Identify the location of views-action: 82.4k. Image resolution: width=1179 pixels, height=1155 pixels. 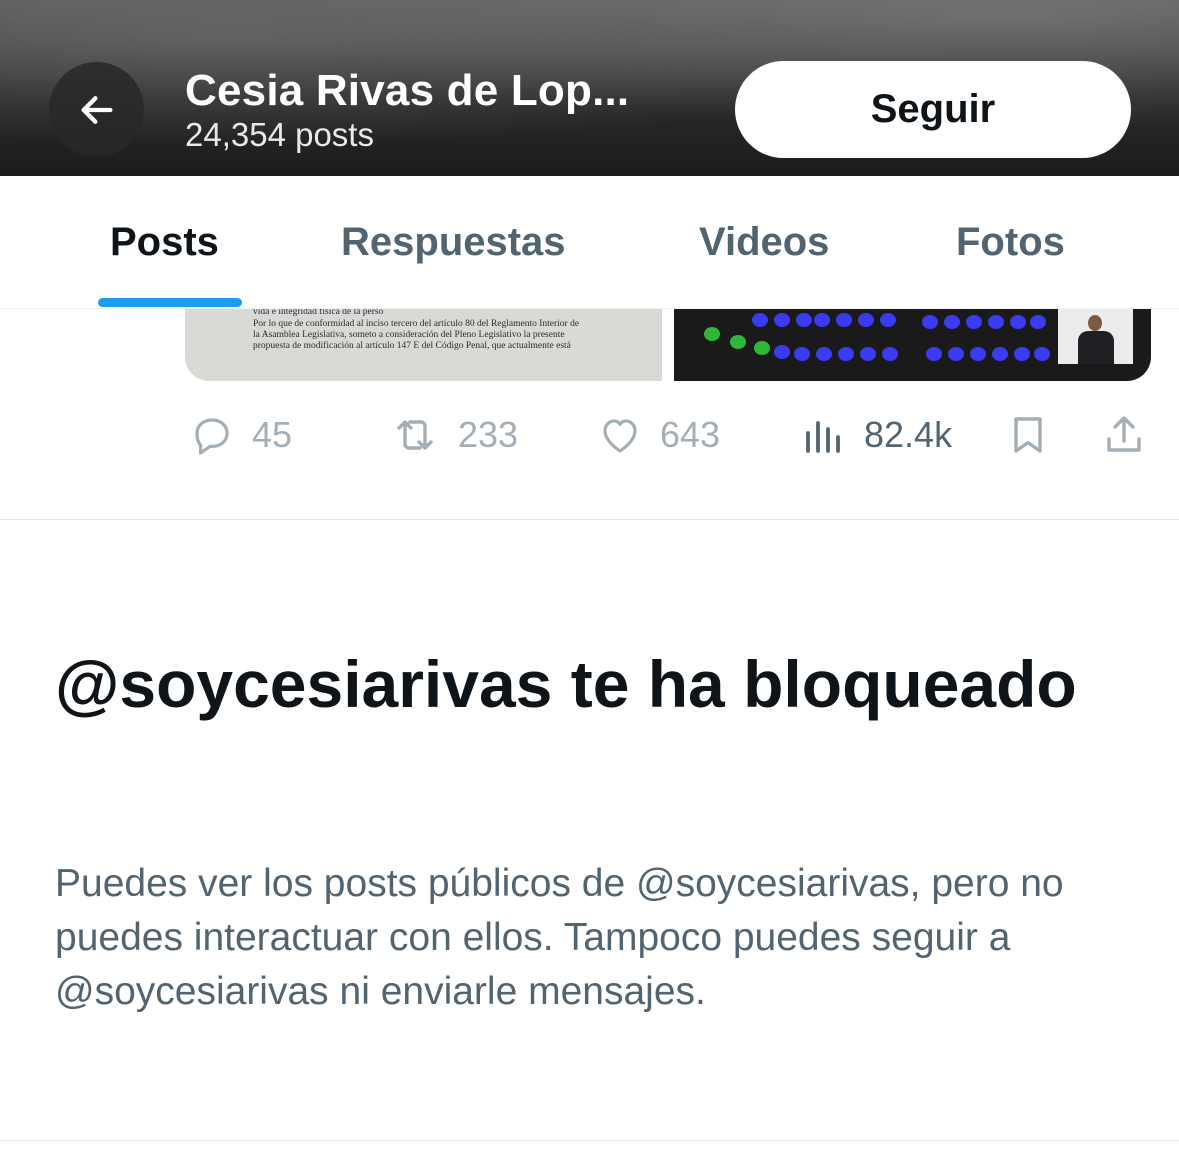
(876, 435).